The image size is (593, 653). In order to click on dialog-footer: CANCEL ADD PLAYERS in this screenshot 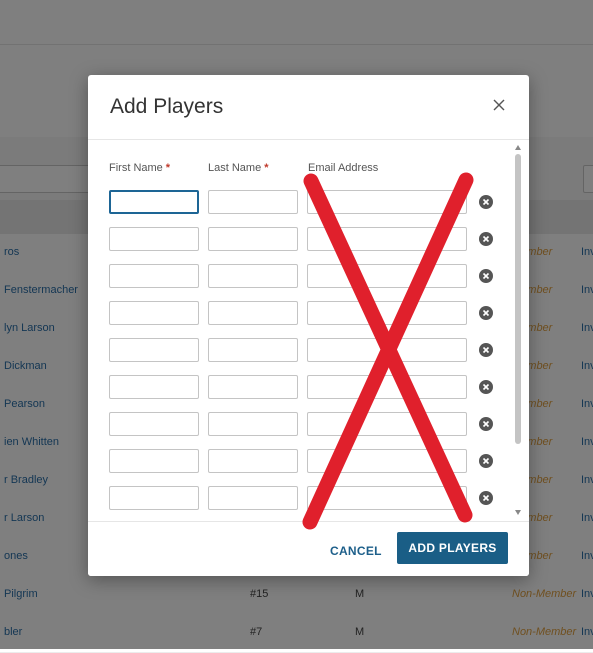, I will do `click(308, 548)`.